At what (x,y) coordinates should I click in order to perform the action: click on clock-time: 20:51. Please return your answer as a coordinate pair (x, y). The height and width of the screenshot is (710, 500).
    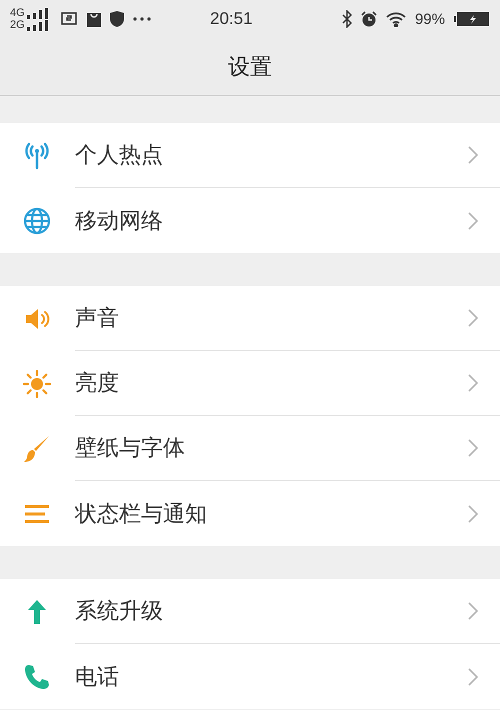
    Looking at the image, I should click on (232, 19).